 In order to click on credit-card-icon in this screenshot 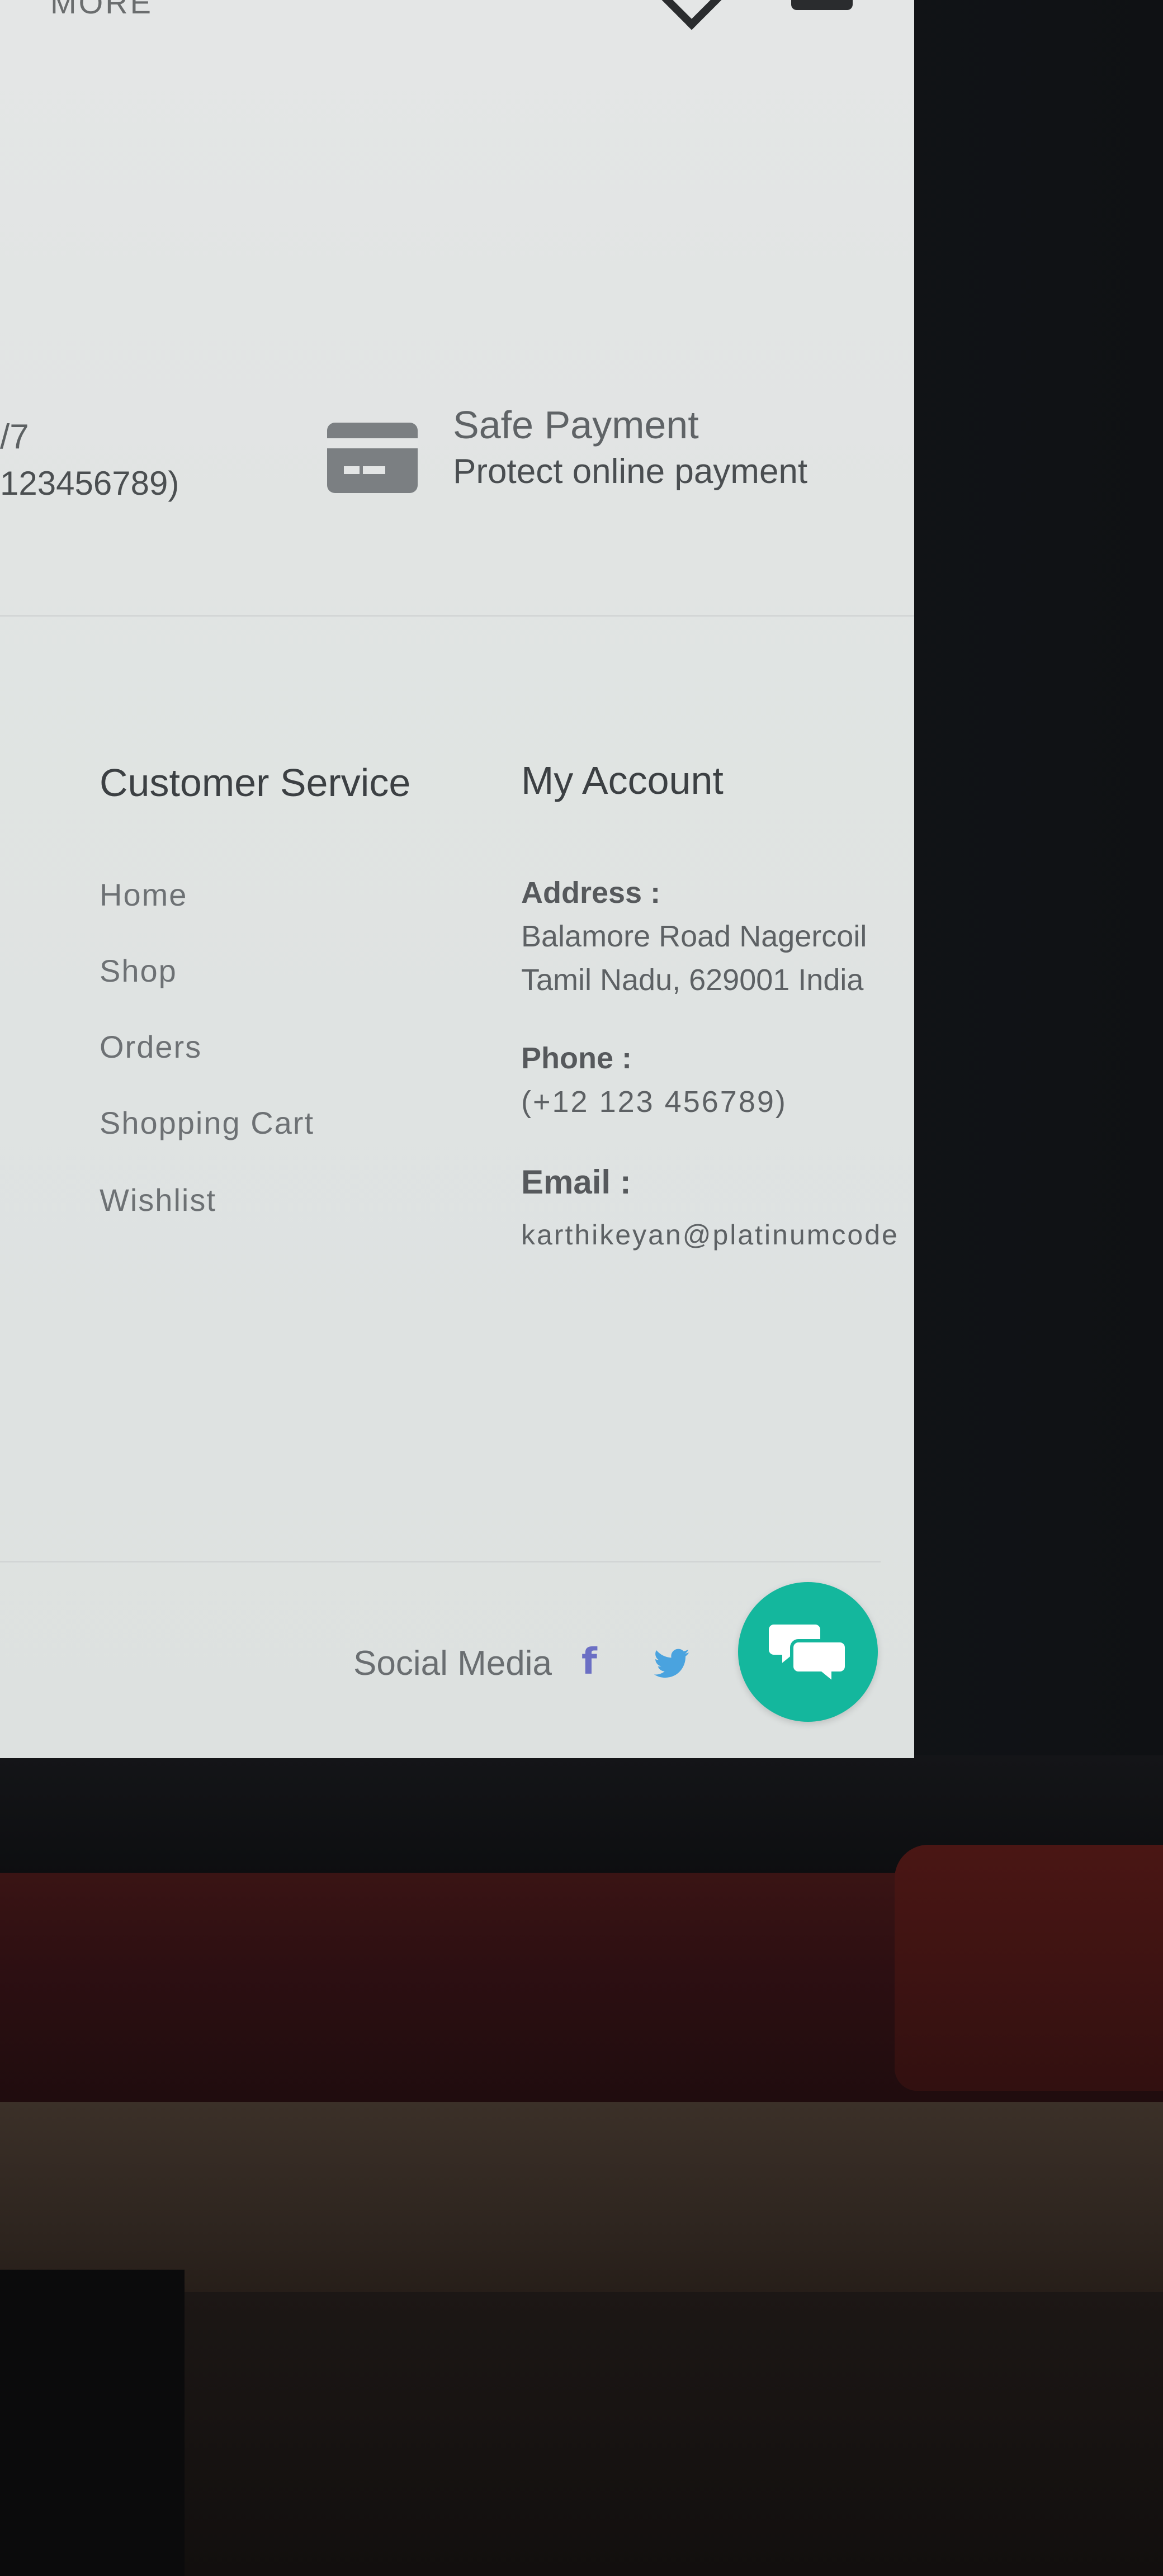, I will do `click(372, 458)`.